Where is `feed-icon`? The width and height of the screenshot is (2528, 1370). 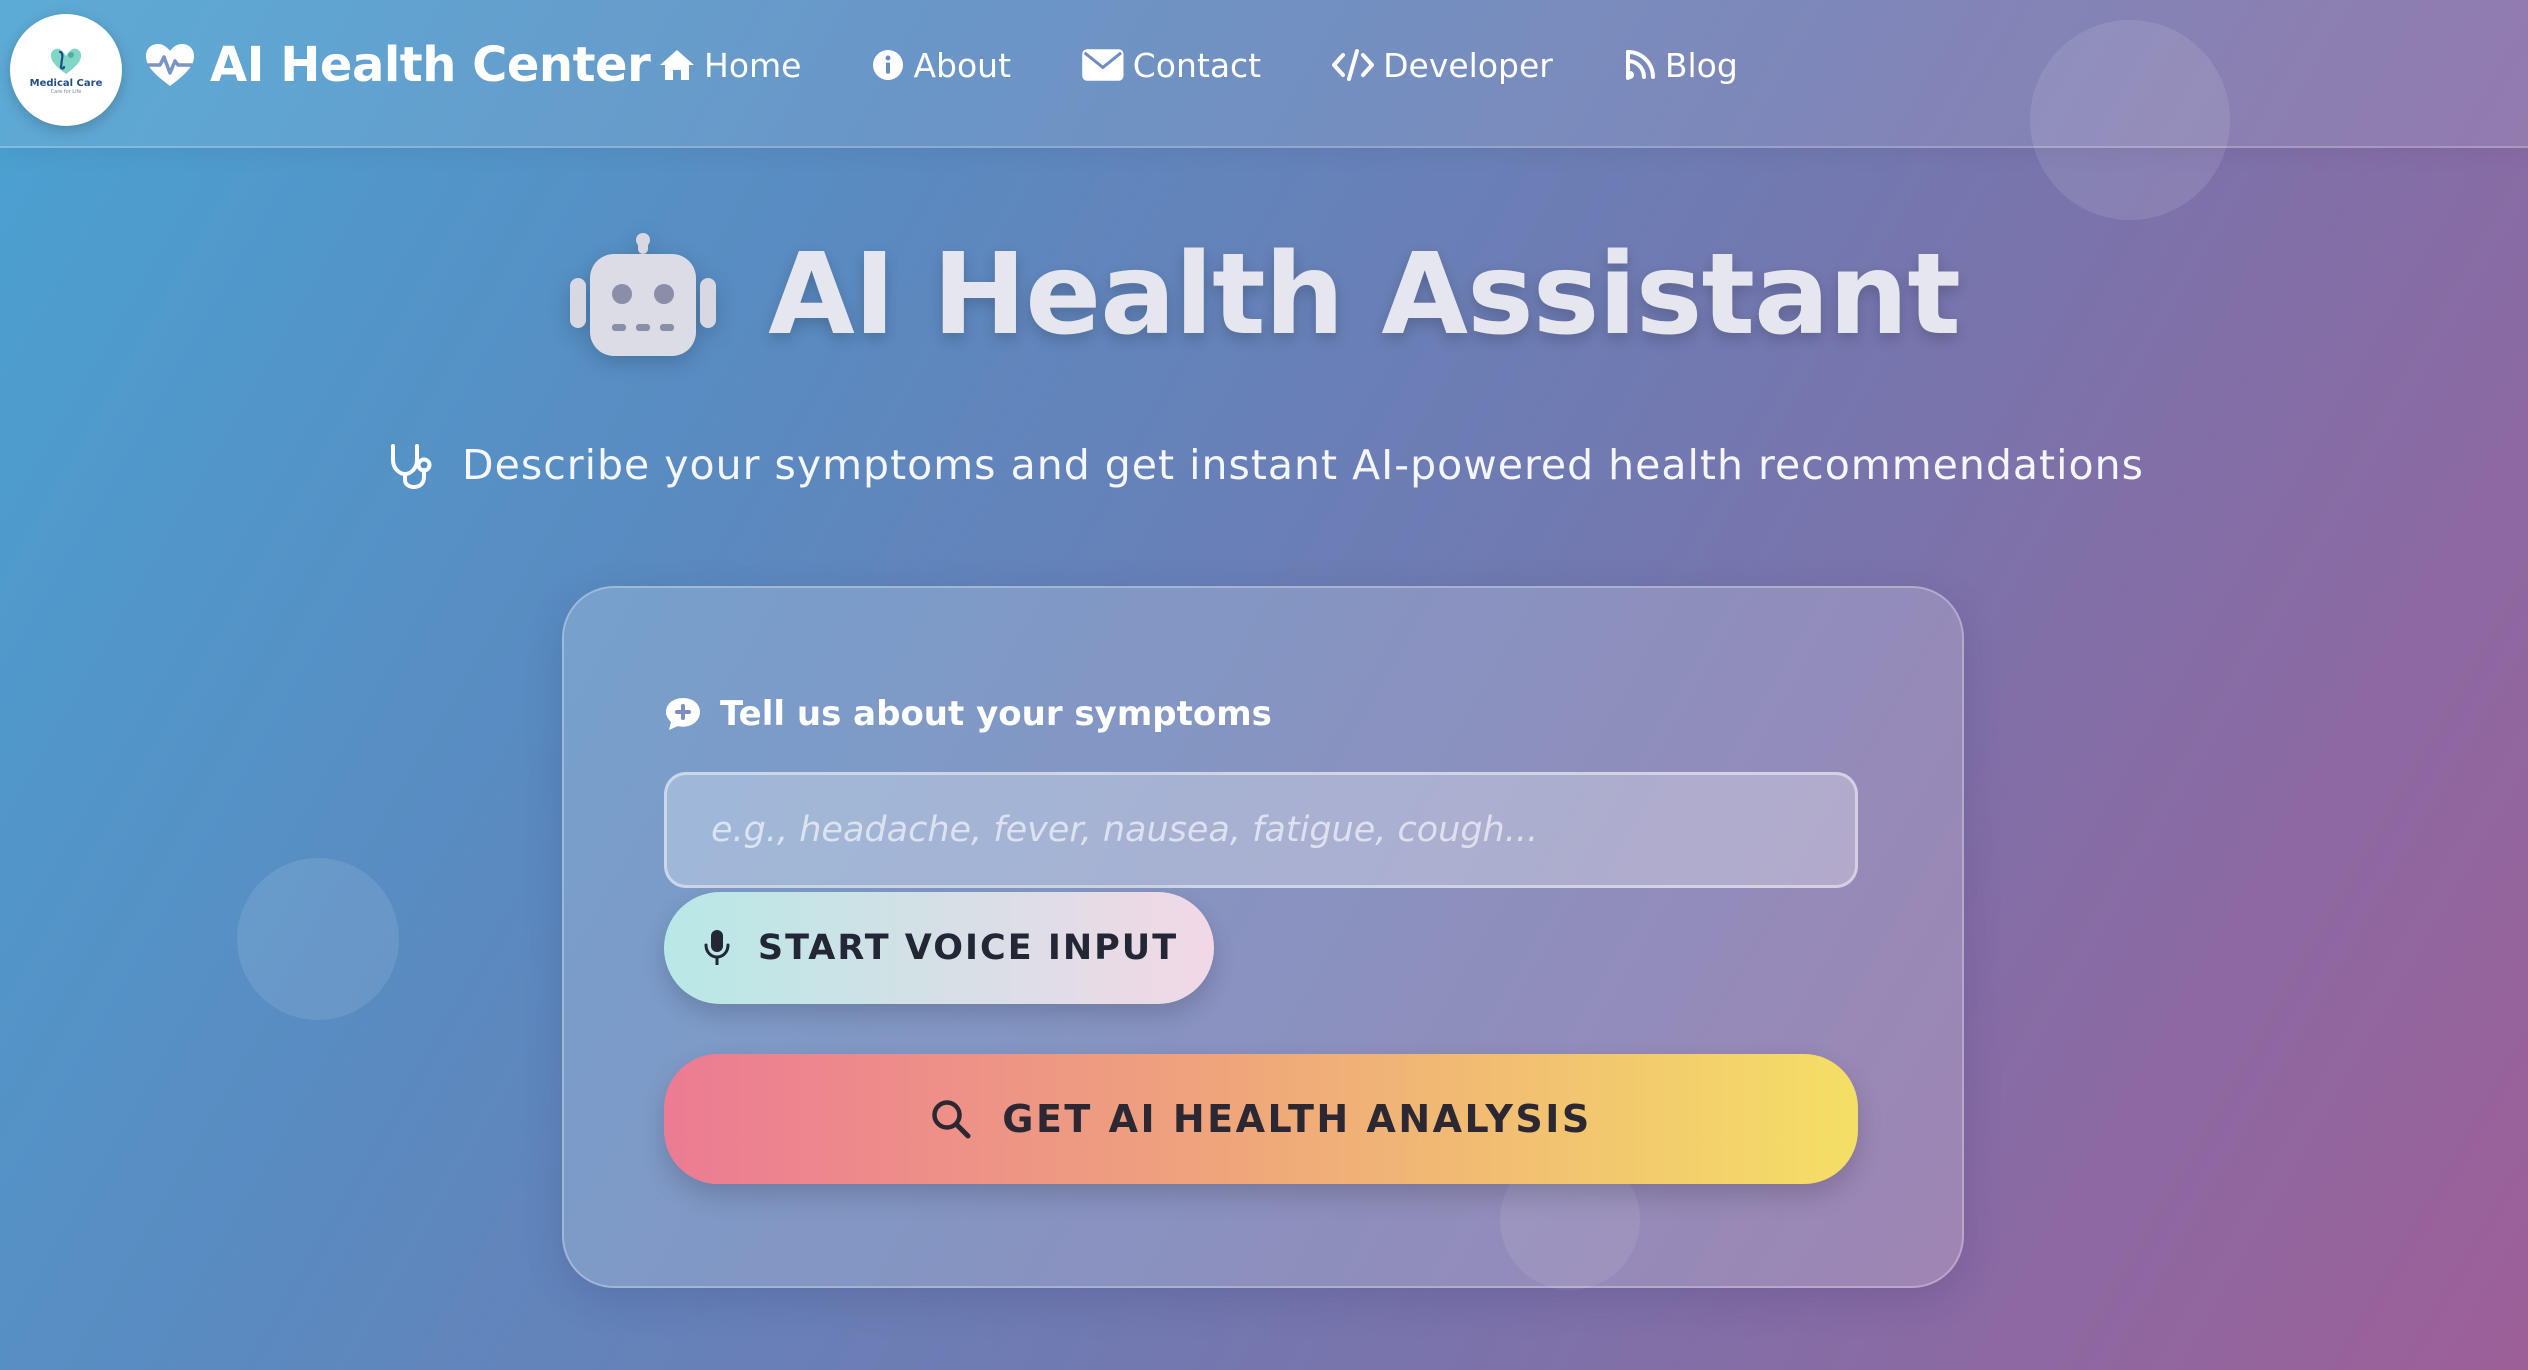
feed-icon is located at coordinates (1640, 65).